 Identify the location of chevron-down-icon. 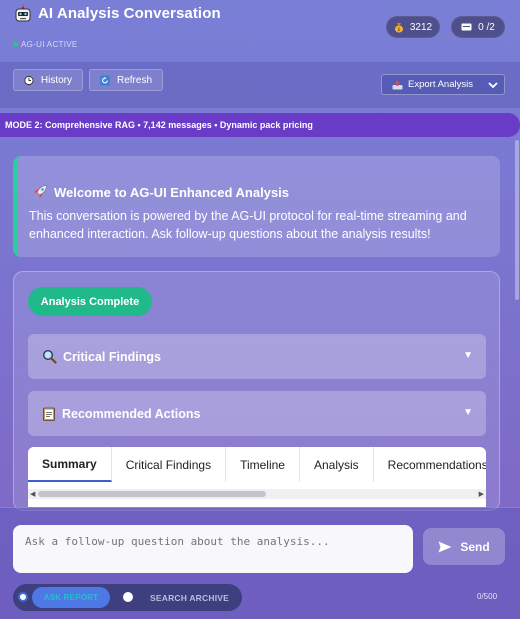
(493, 84).